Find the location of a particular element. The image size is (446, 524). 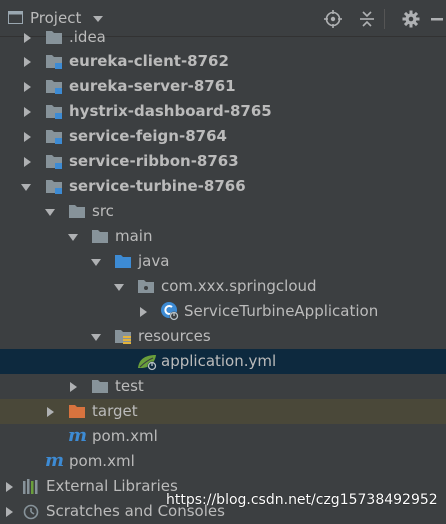

tree-row-app-class: ServiceTurbineApplication is located at coordinates (223, 311).